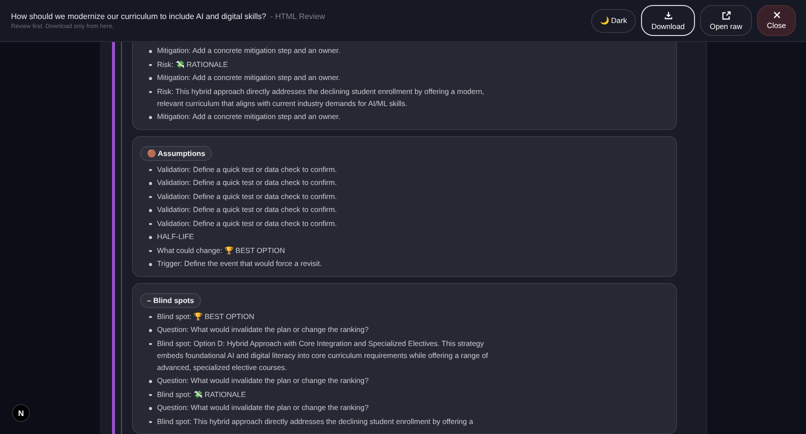 This screenshot has height=434, width=806. What do you see at coordinates (298, 16) in the screenshot?
I see `page-subtitle: - HTML Review` at bounding box center [298, 16].